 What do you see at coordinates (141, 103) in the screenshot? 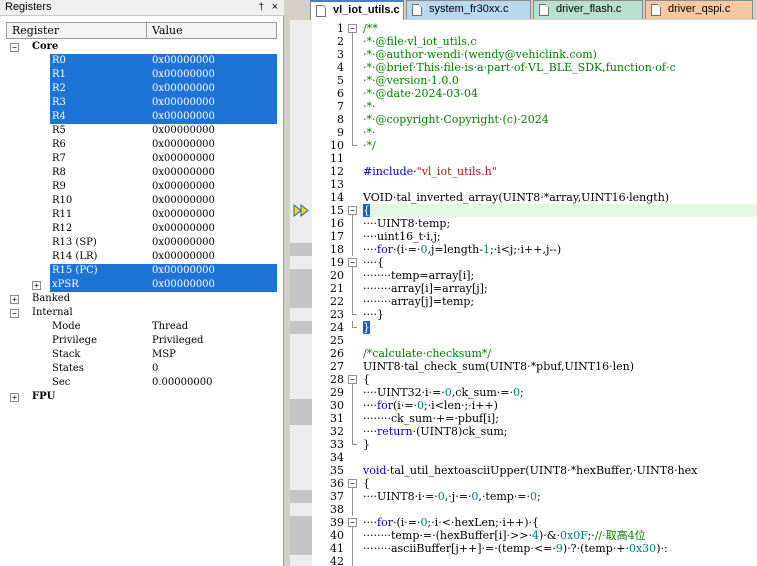
I see `register-row: R3 0x00000000` at bounding box center [141, 103].